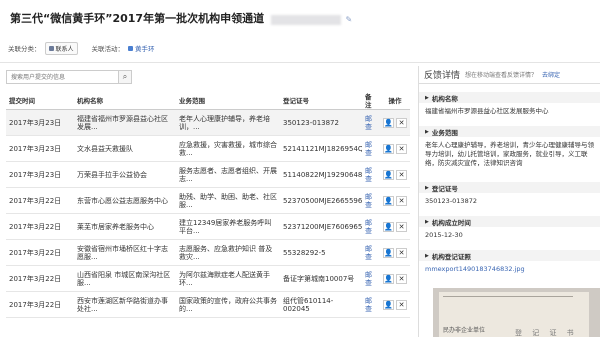 The image size is (600, 337). What do you see at coordinates (90, 100) in the screenshot?
I see `header-org: 机构名称` at bounding box center [90, 100].